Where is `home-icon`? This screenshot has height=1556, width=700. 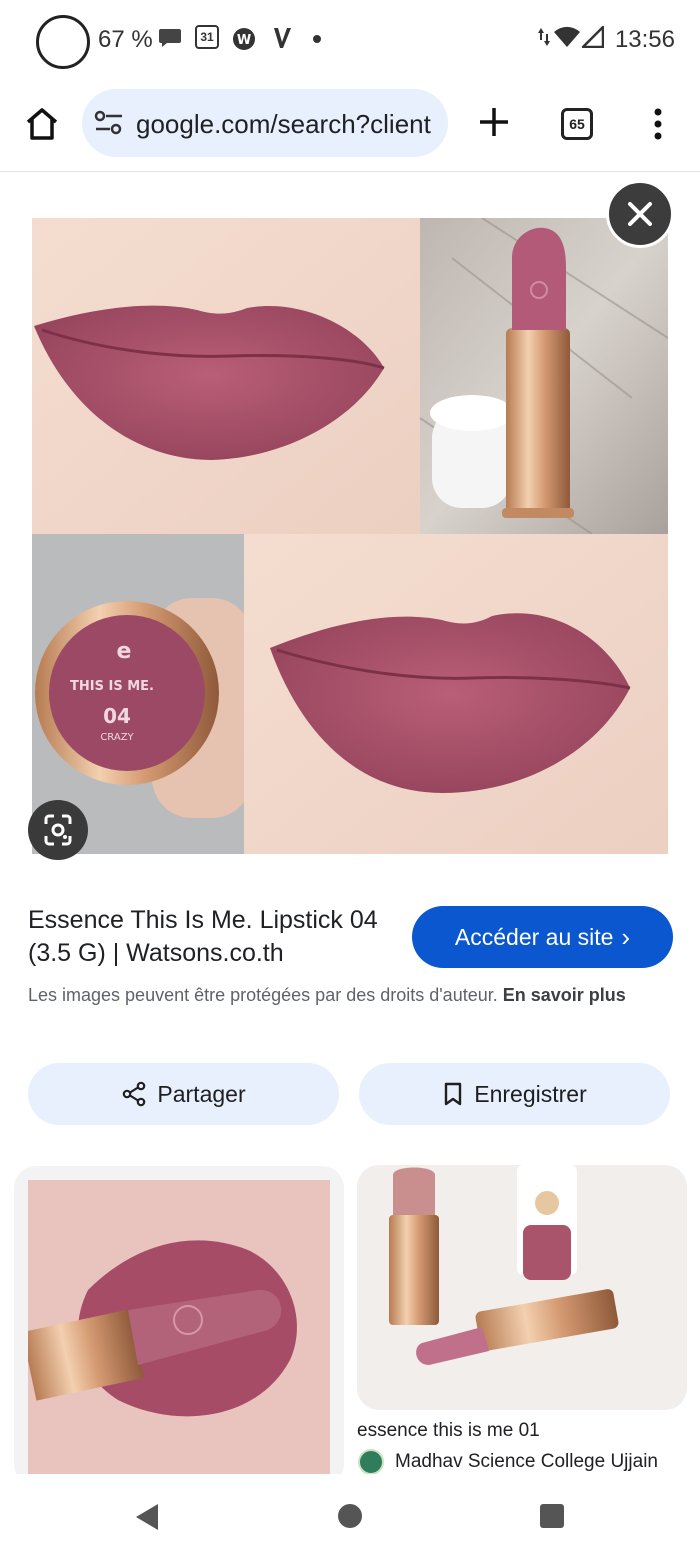
home-icon is located at coordinates (42, 124).